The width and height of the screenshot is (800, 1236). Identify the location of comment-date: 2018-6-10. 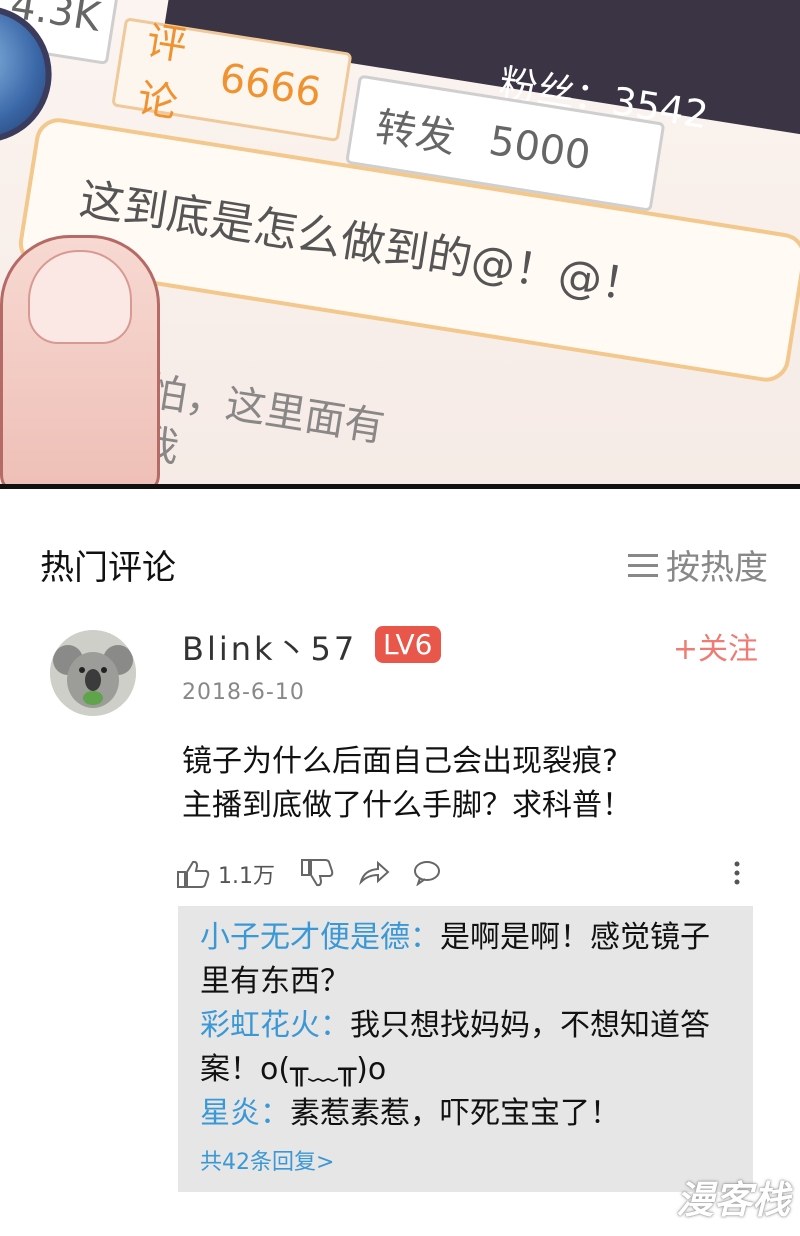
(243, 692).